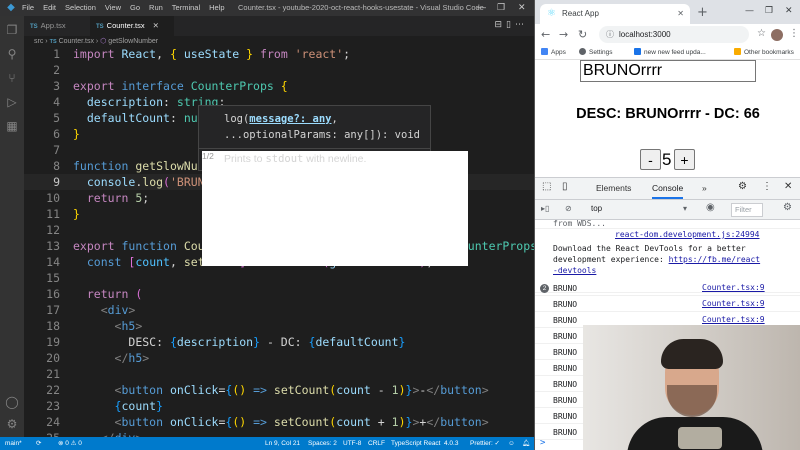  I want to click on description-heading: DESC: BRUNOrrrr - DC: 66, so click(668, 114).